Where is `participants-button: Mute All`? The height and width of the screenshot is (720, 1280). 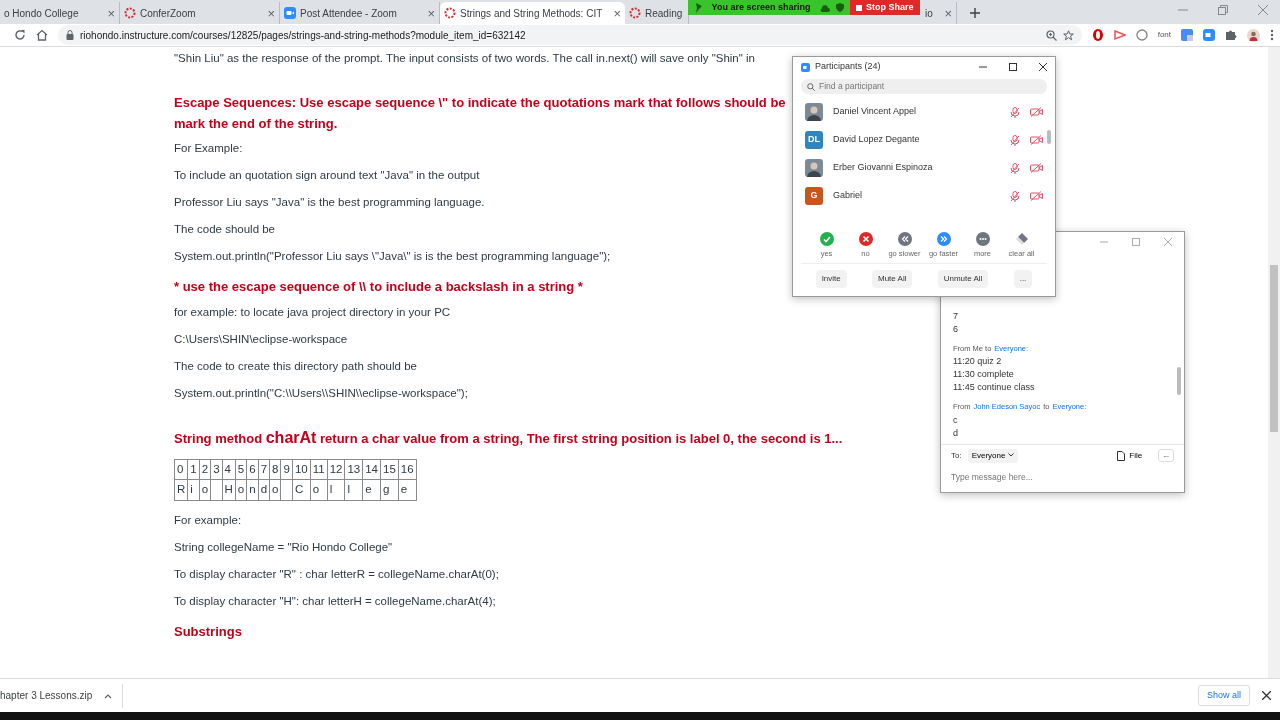 participants-button: Mute All is located at coordinates (892, 279).